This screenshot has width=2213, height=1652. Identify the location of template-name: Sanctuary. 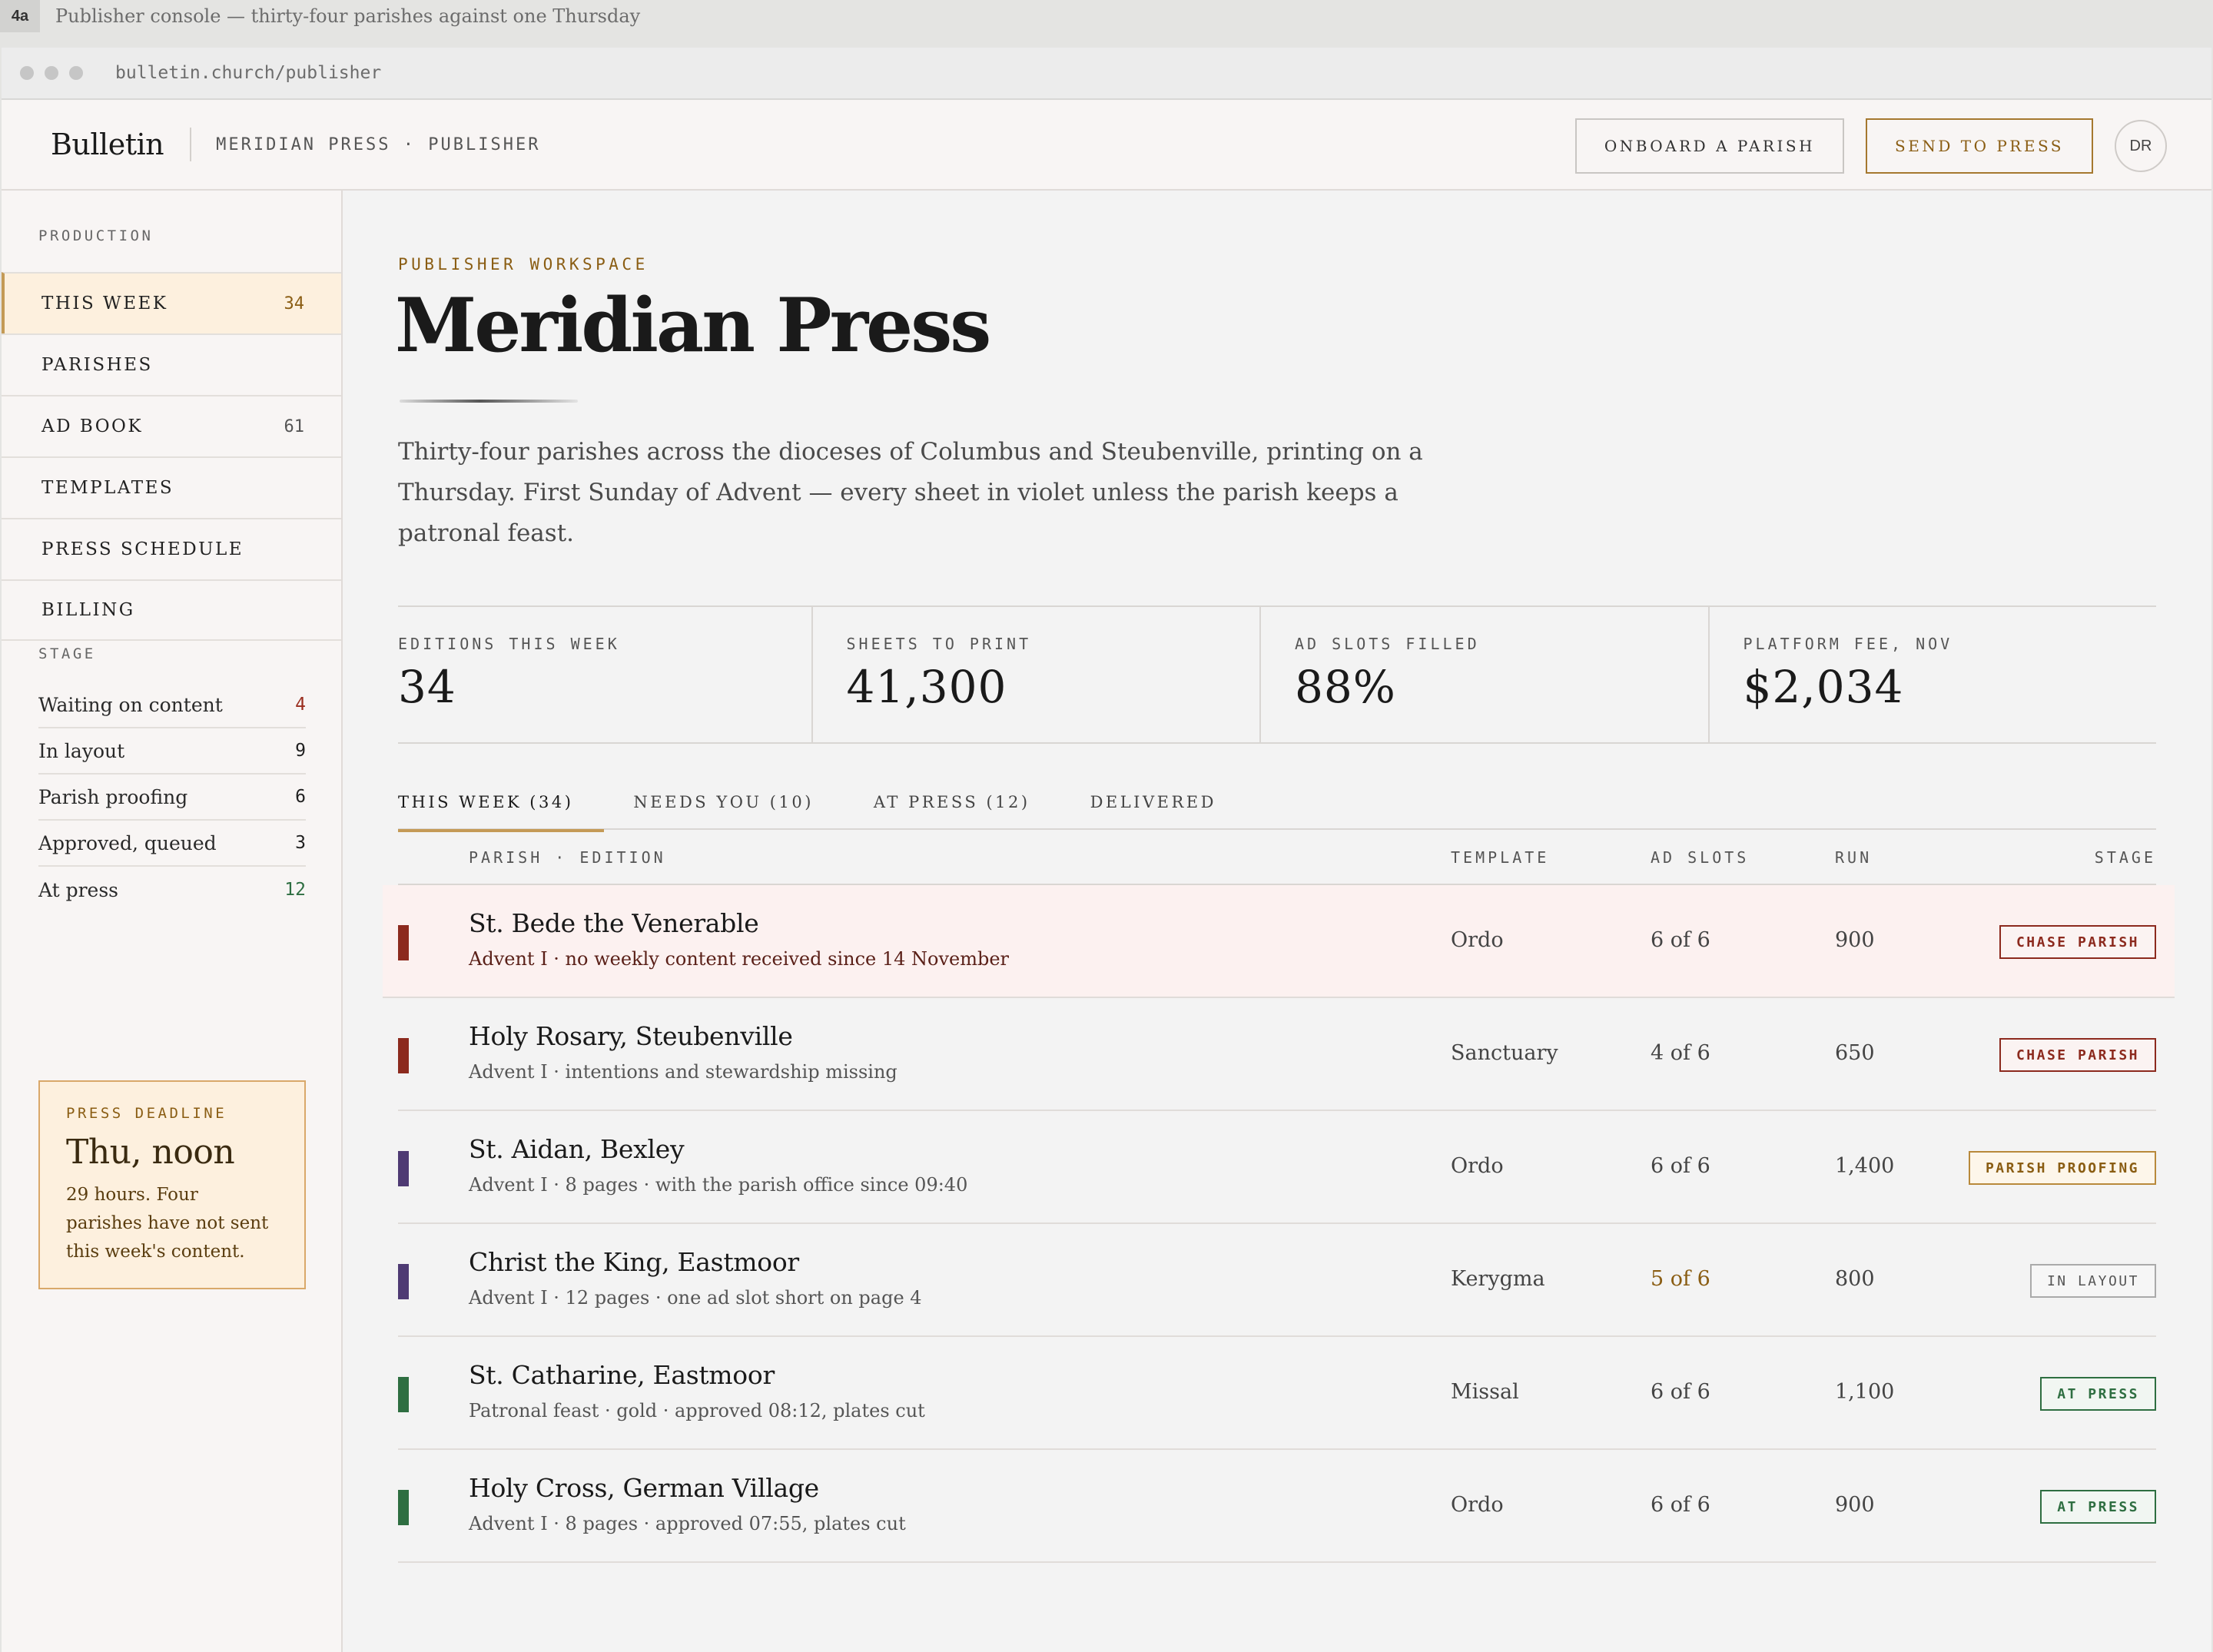
(1504, 1053).